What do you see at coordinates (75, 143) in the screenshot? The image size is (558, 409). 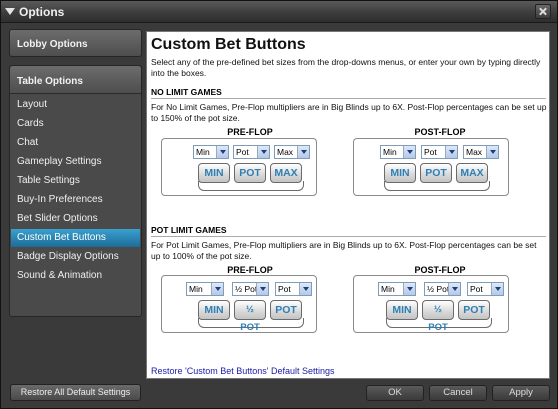 I see `sidebar-item-chat: Chat` at bounding box center [75, 143].